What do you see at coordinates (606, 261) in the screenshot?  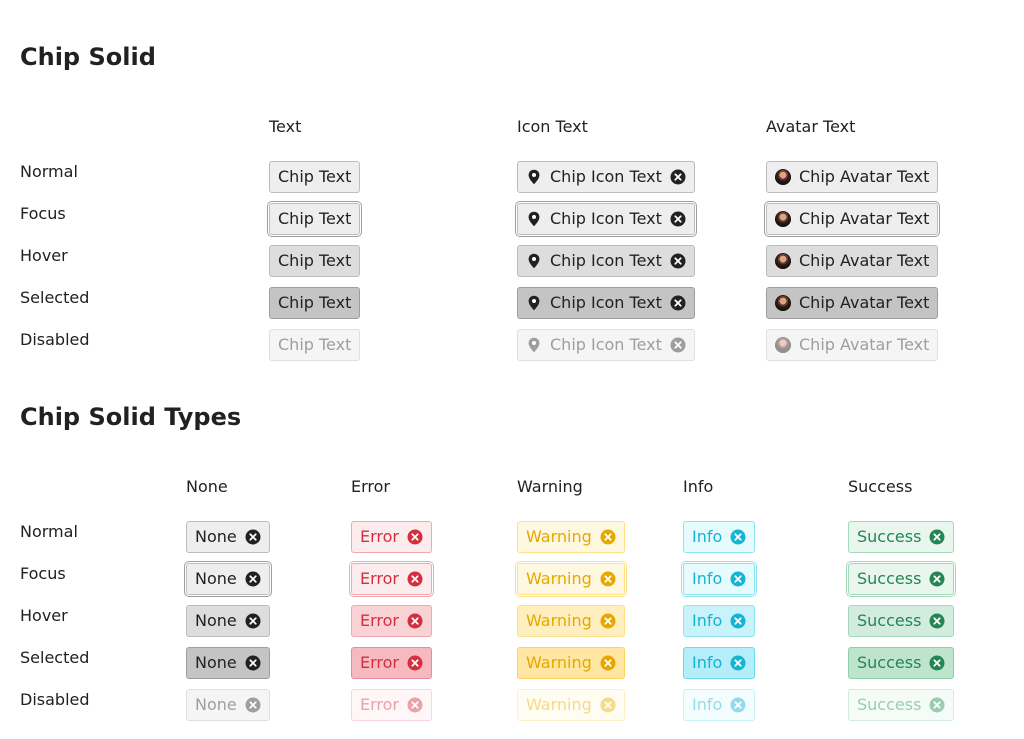 I see `chip-icon-text-hover: Chip Icon Text` at bounding box center [606, 261].